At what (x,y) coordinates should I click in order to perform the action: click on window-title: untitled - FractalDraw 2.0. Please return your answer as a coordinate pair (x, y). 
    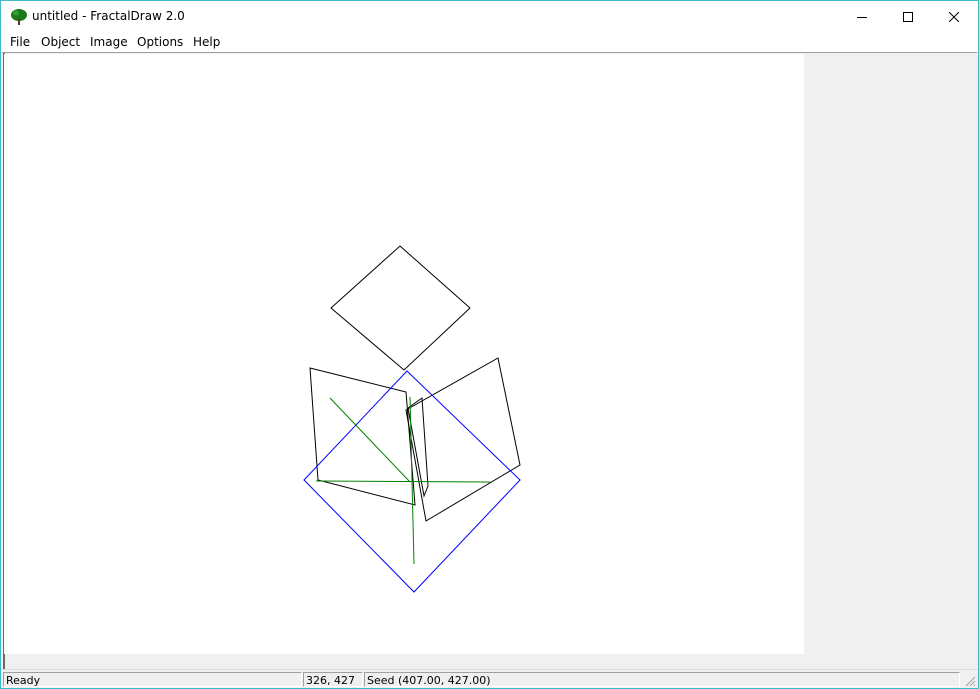
    Looking at the image, I should click on (108, 16).